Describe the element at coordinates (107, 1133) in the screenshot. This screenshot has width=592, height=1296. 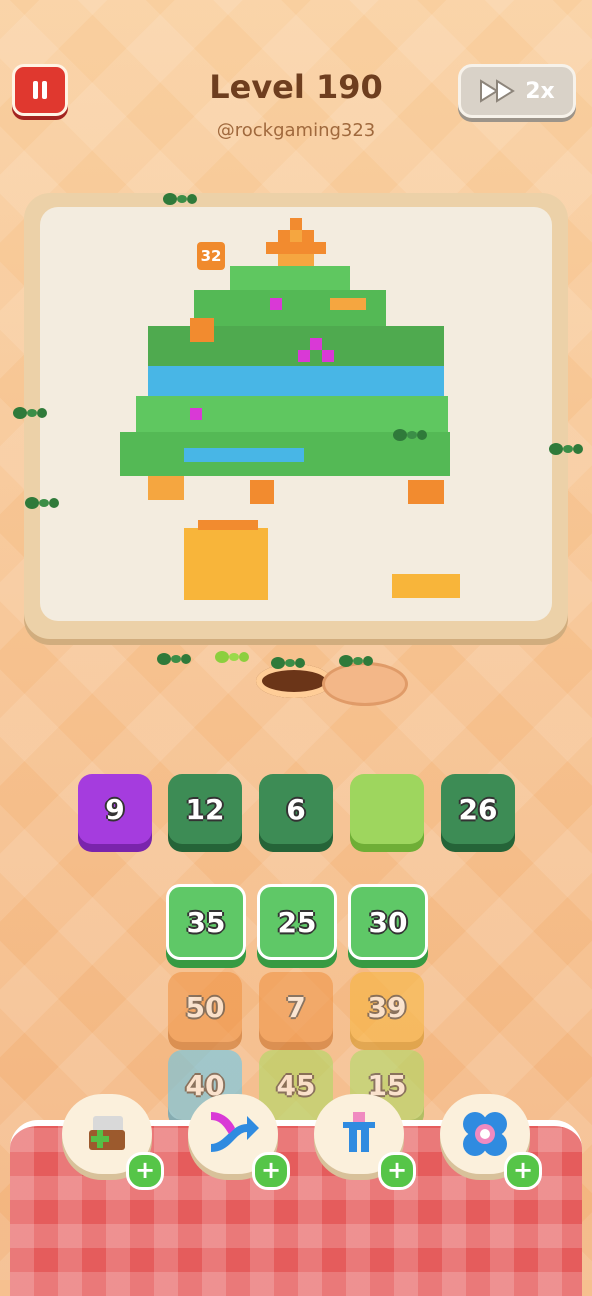
I see `add-tray-icon` at that location.